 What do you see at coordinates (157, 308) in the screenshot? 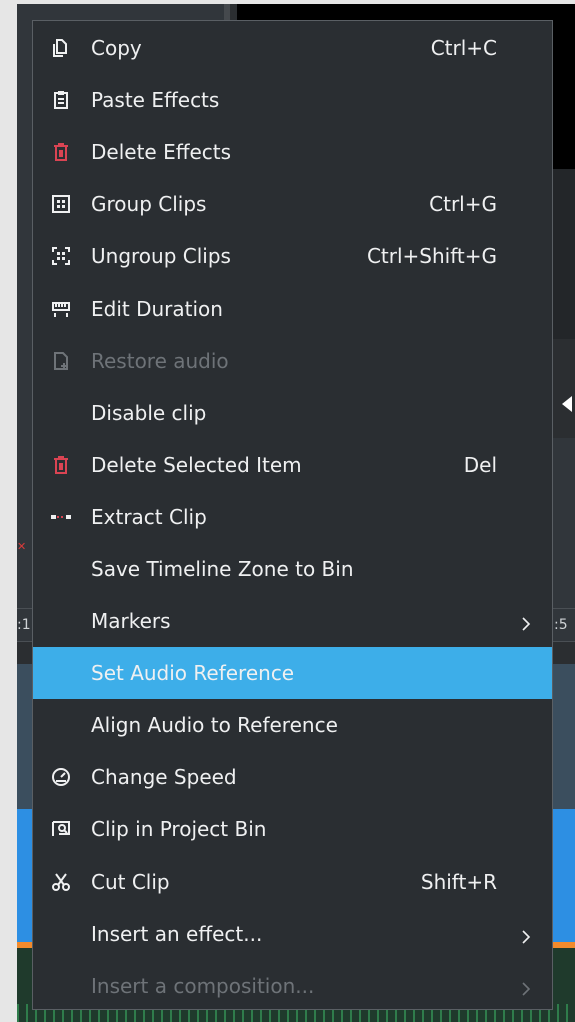
I see `menu-item-label: Edit Duration` at bounding box center [157, 308].